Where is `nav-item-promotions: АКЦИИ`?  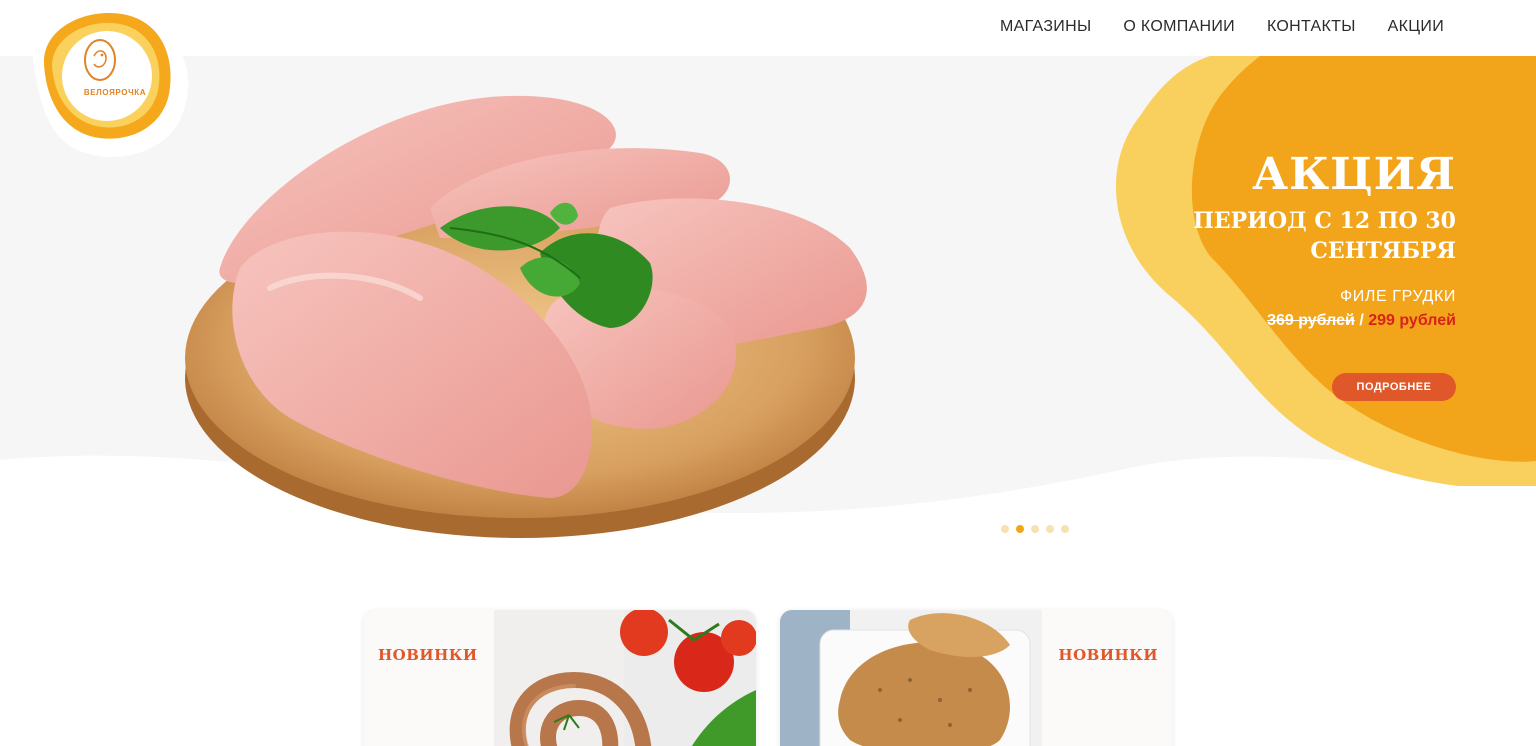 nav-item-promotions: АКЦИИ is located at coordinates (1416, 27).